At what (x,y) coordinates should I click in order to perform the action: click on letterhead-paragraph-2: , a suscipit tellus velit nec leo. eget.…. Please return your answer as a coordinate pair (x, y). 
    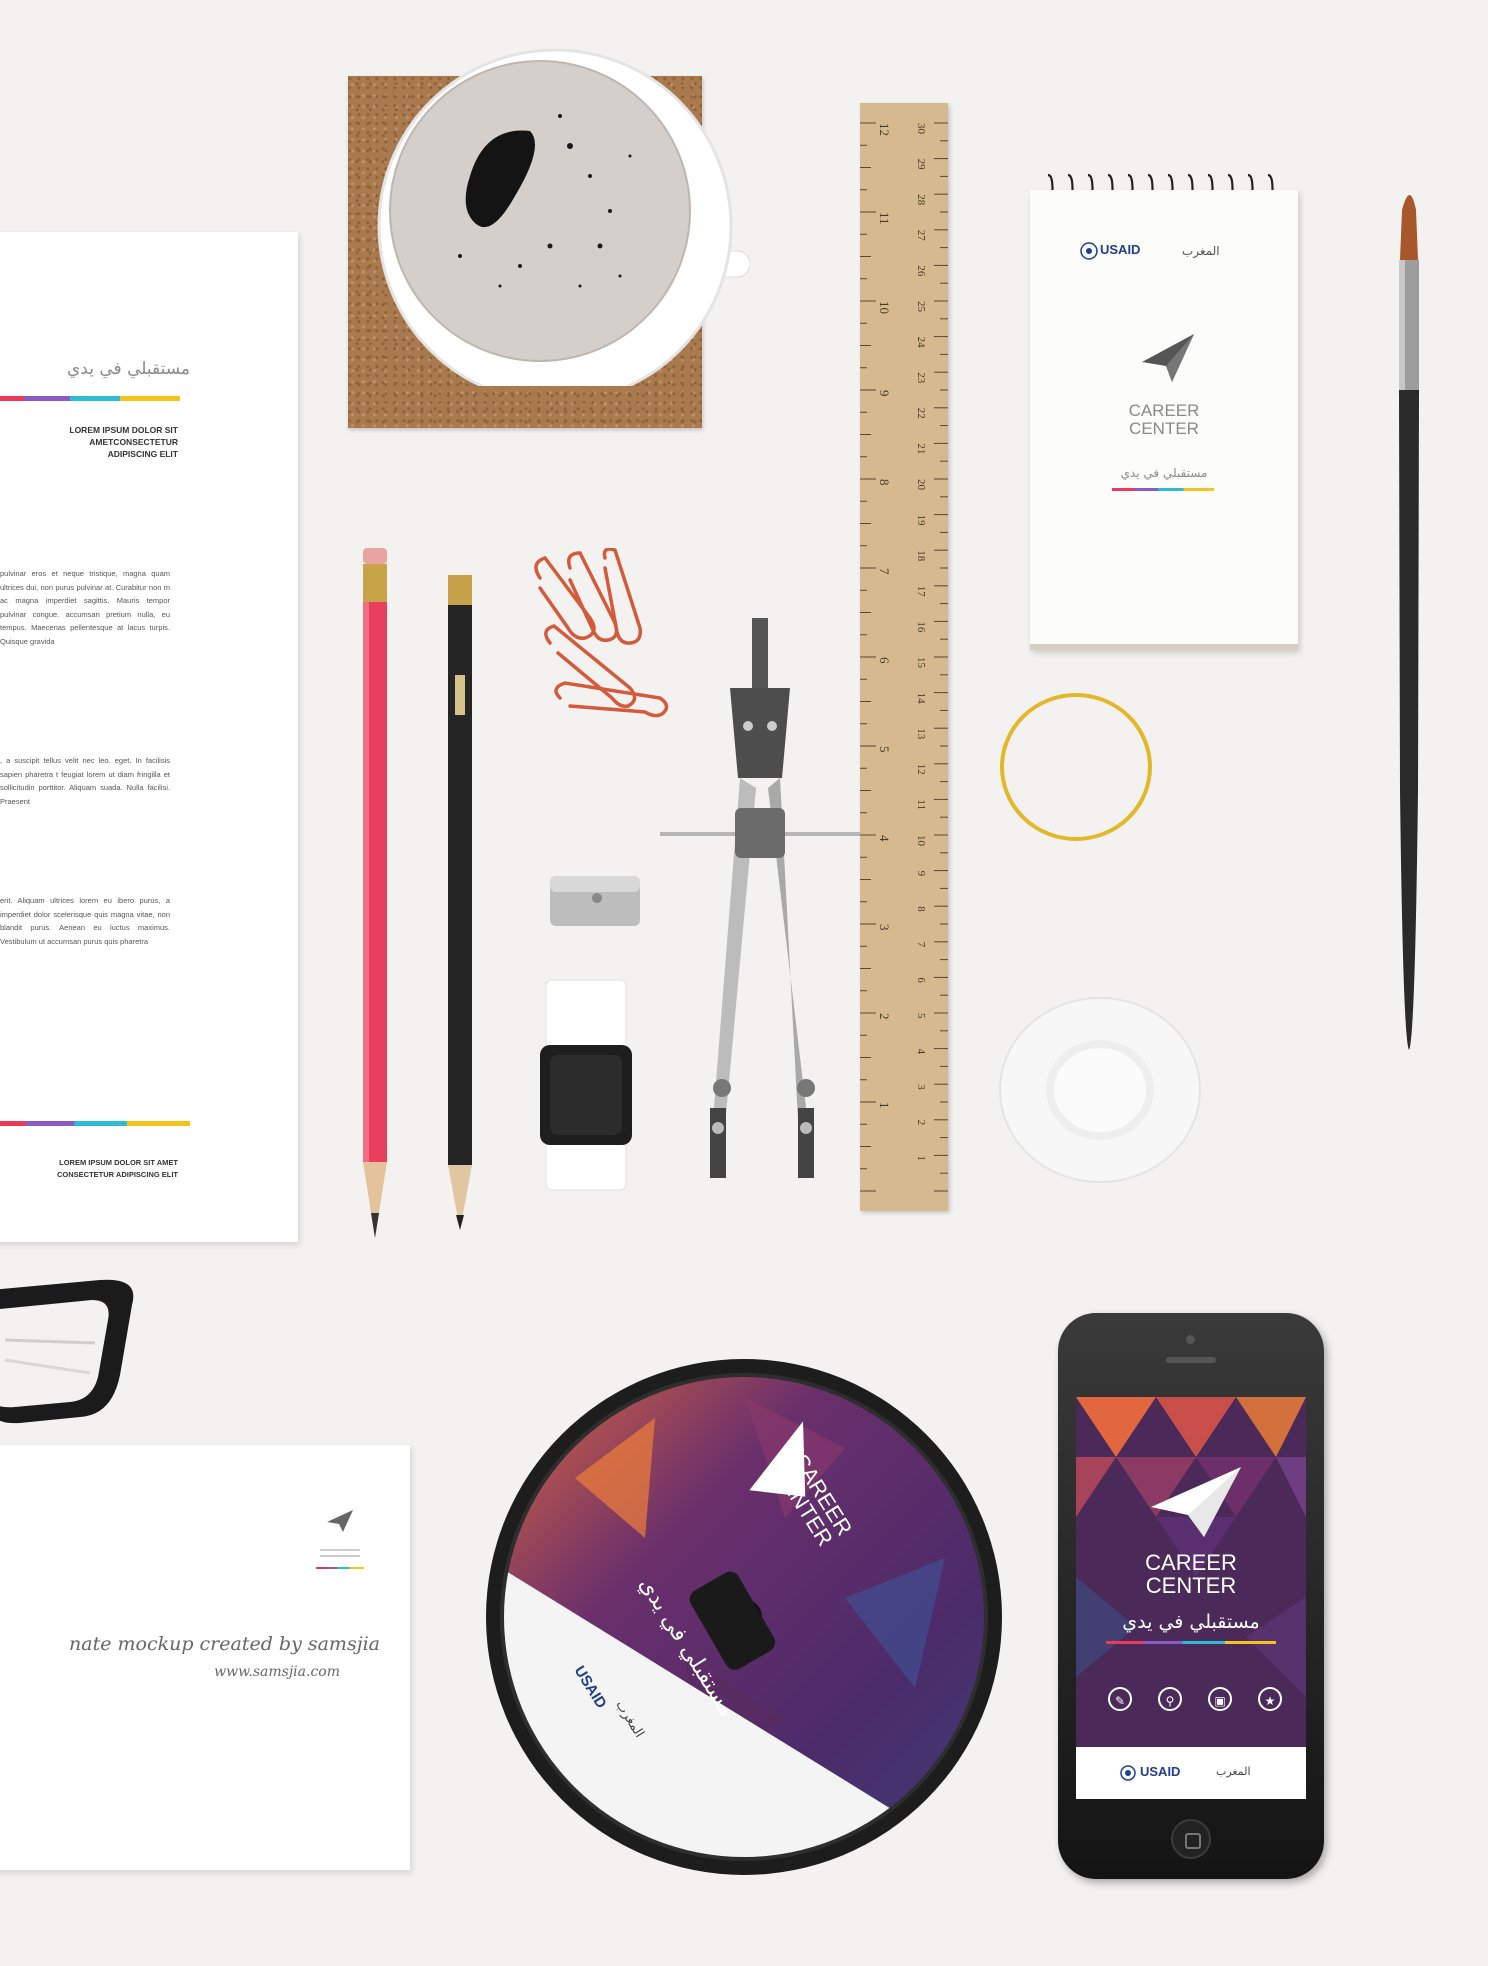
    Looking at the image, I should click on (85, 781).